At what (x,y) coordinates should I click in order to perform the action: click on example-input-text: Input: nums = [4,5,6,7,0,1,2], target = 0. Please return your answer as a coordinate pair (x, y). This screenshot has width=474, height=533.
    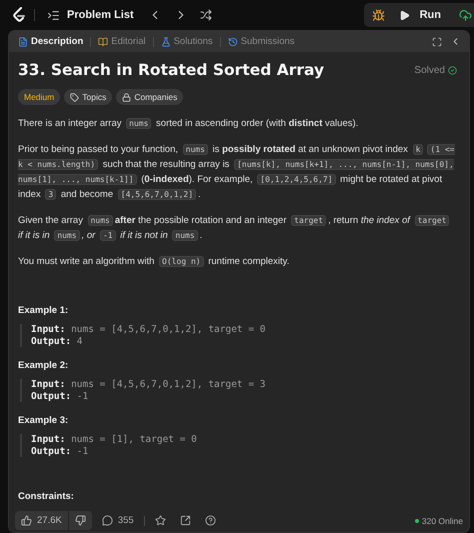
    Looking at the image, I should click on (149, 329).